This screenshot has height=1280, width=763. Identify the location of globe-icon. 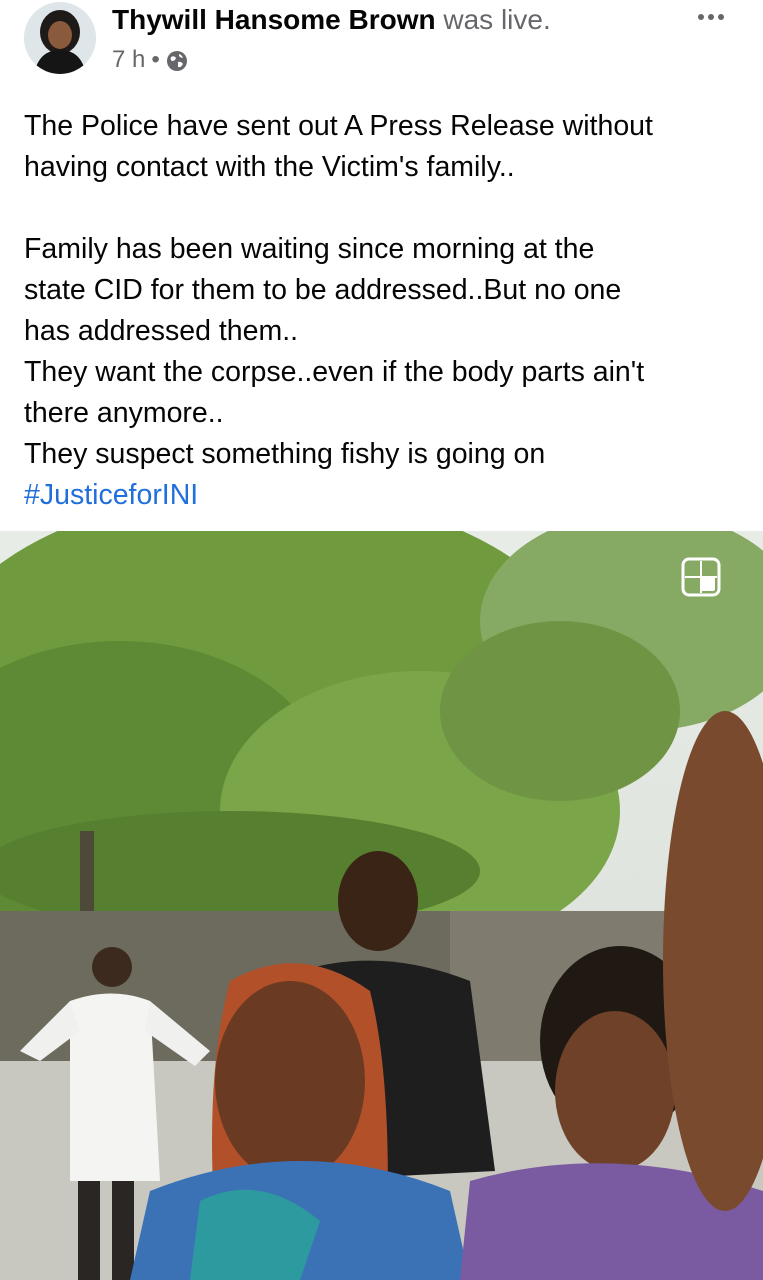
(177, 60).